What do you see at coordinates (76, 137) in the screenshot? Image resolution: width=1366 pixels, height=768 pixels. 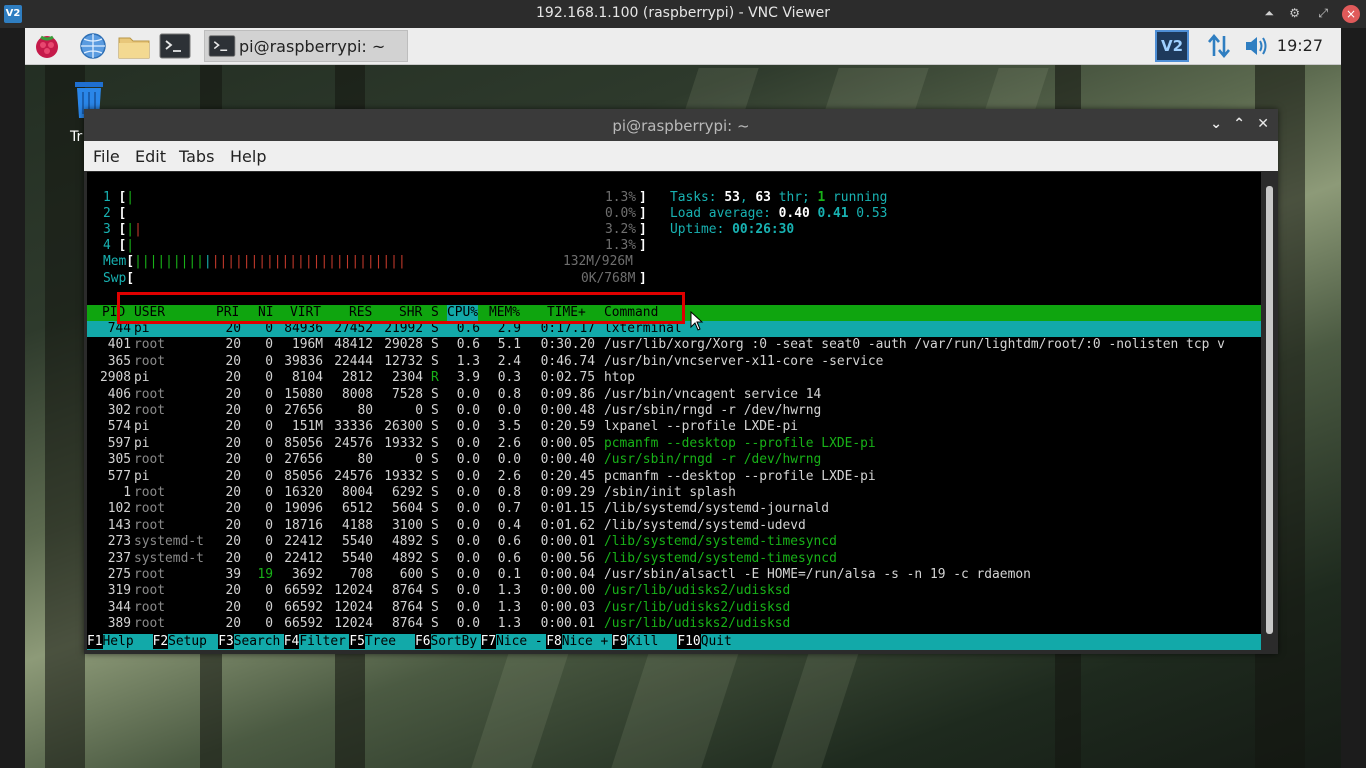 I see `trash-label: Tr` at bounding box center [76, 137].